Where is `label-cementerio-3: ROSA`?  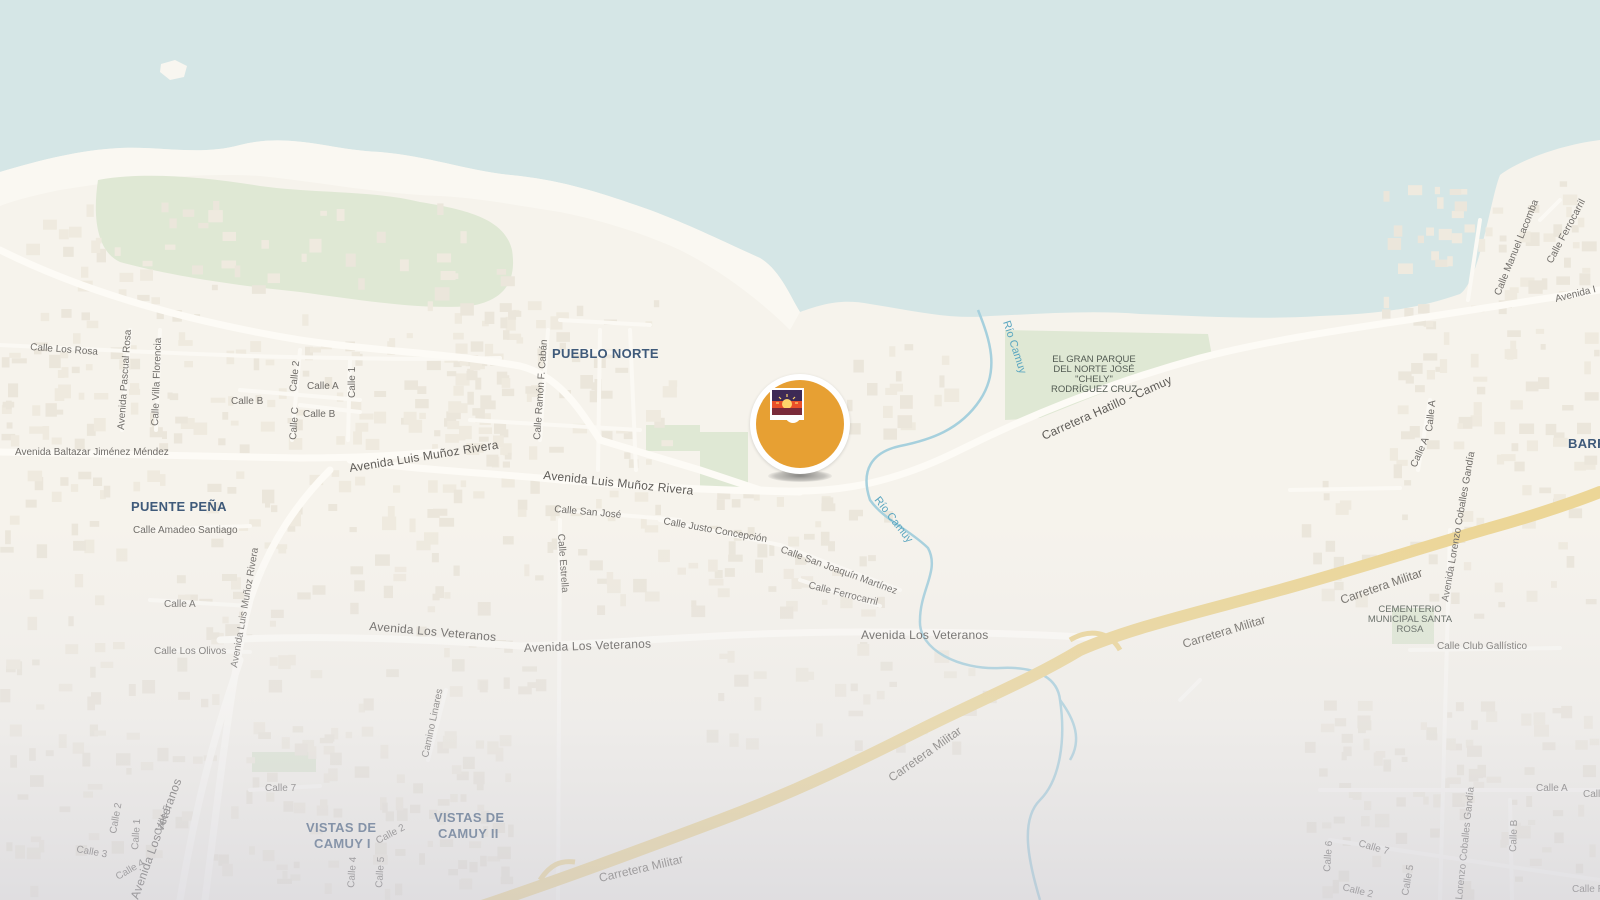 label-cementerio-3: ROSA is located at coordinates (1411, 629).